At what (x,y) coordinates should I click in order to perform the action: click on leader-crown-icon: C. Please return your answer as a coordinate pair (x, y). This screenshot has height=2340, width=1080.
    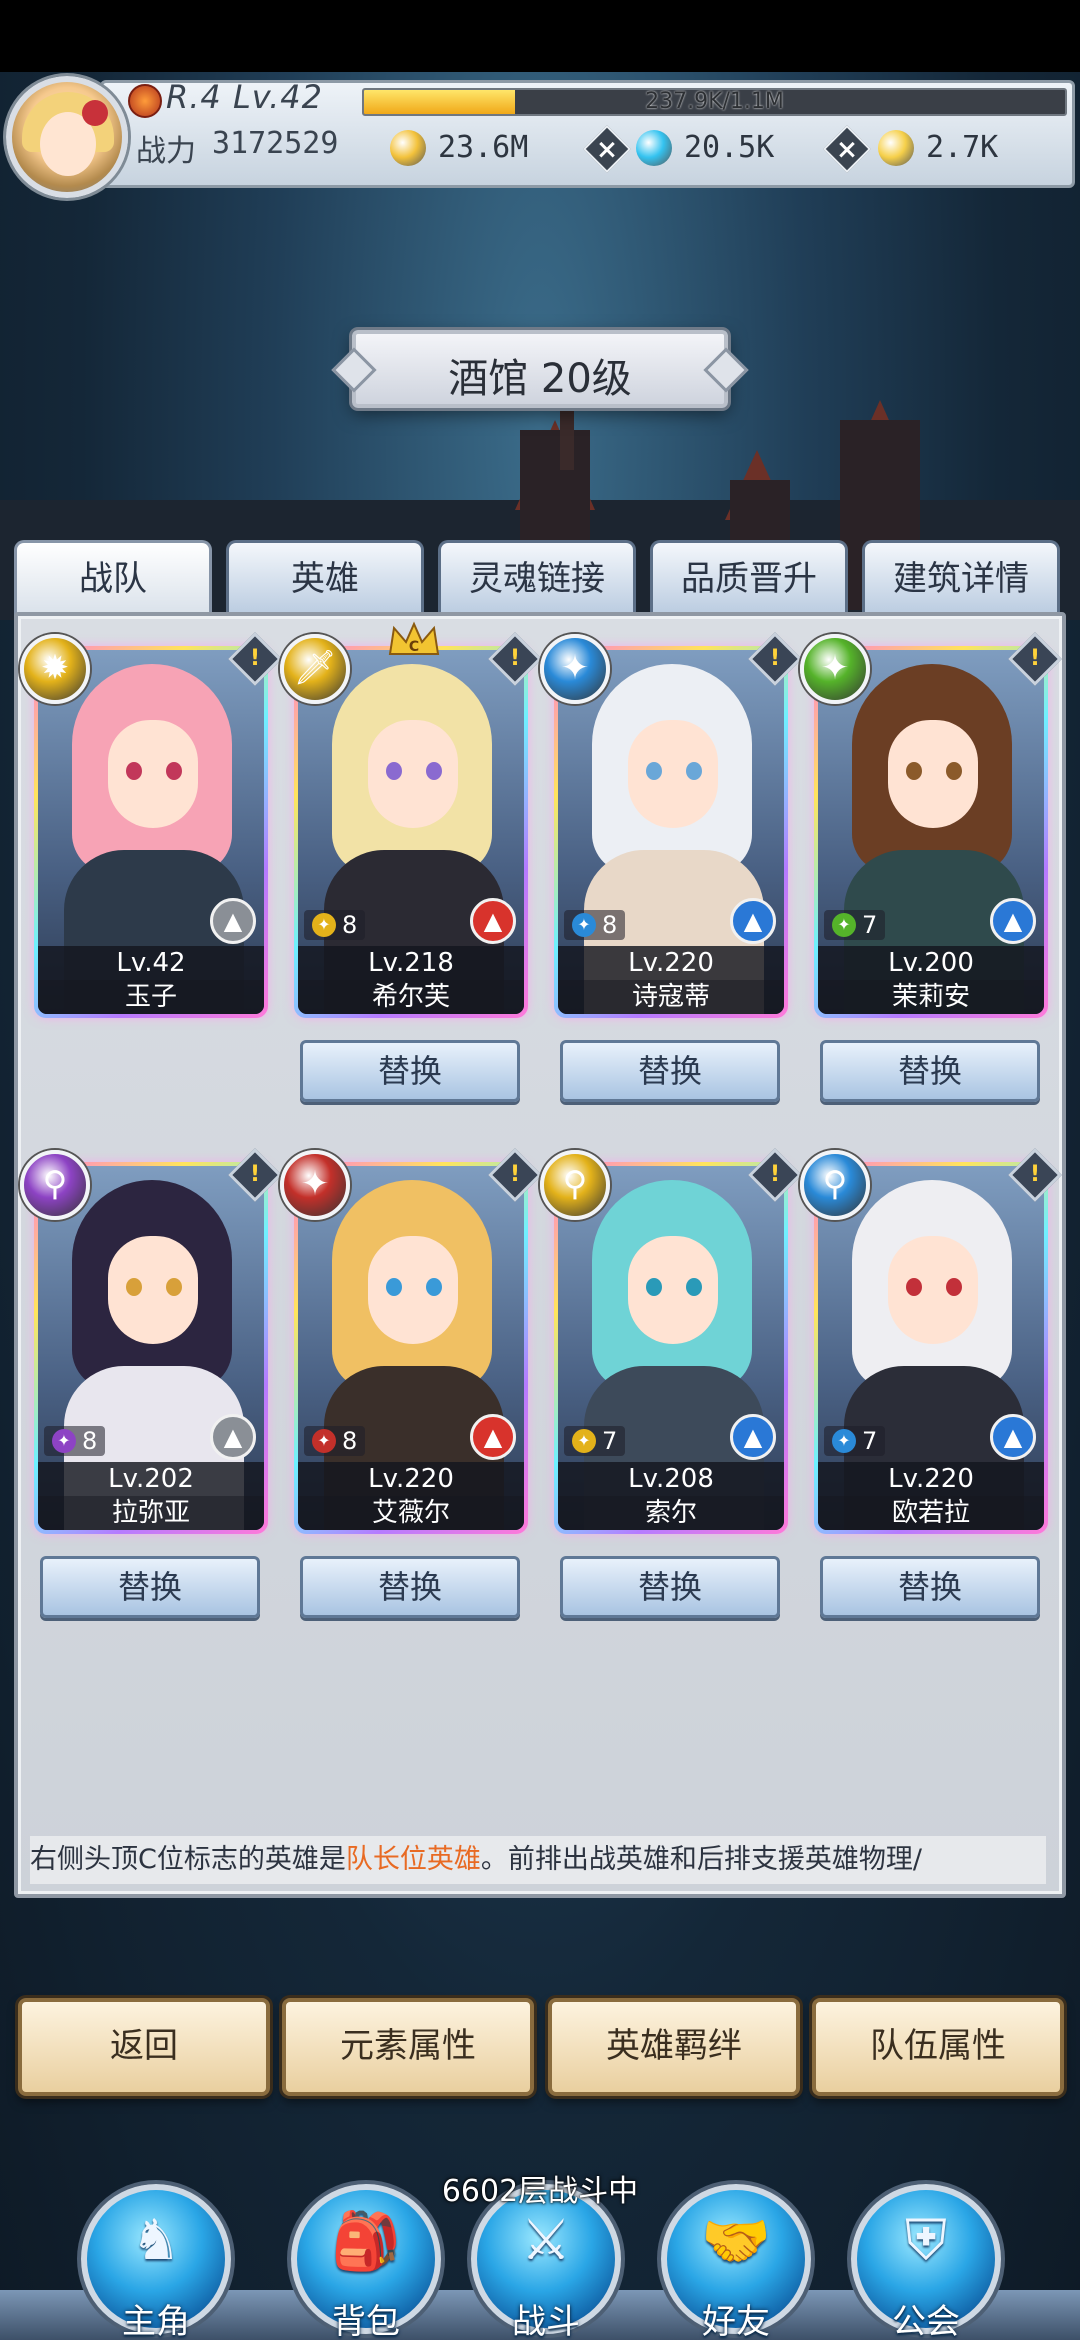
    Looking at the image, I should click on (414, 638).